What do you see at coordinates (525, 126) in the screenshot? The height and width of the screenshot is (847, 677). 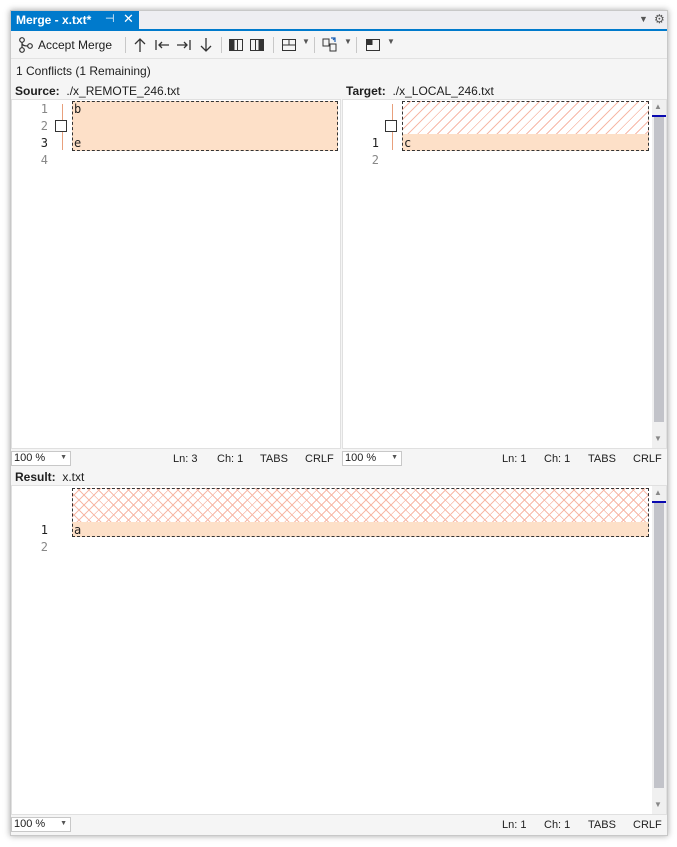 I see `target-conflict-region` at bounding box center [525, 126].